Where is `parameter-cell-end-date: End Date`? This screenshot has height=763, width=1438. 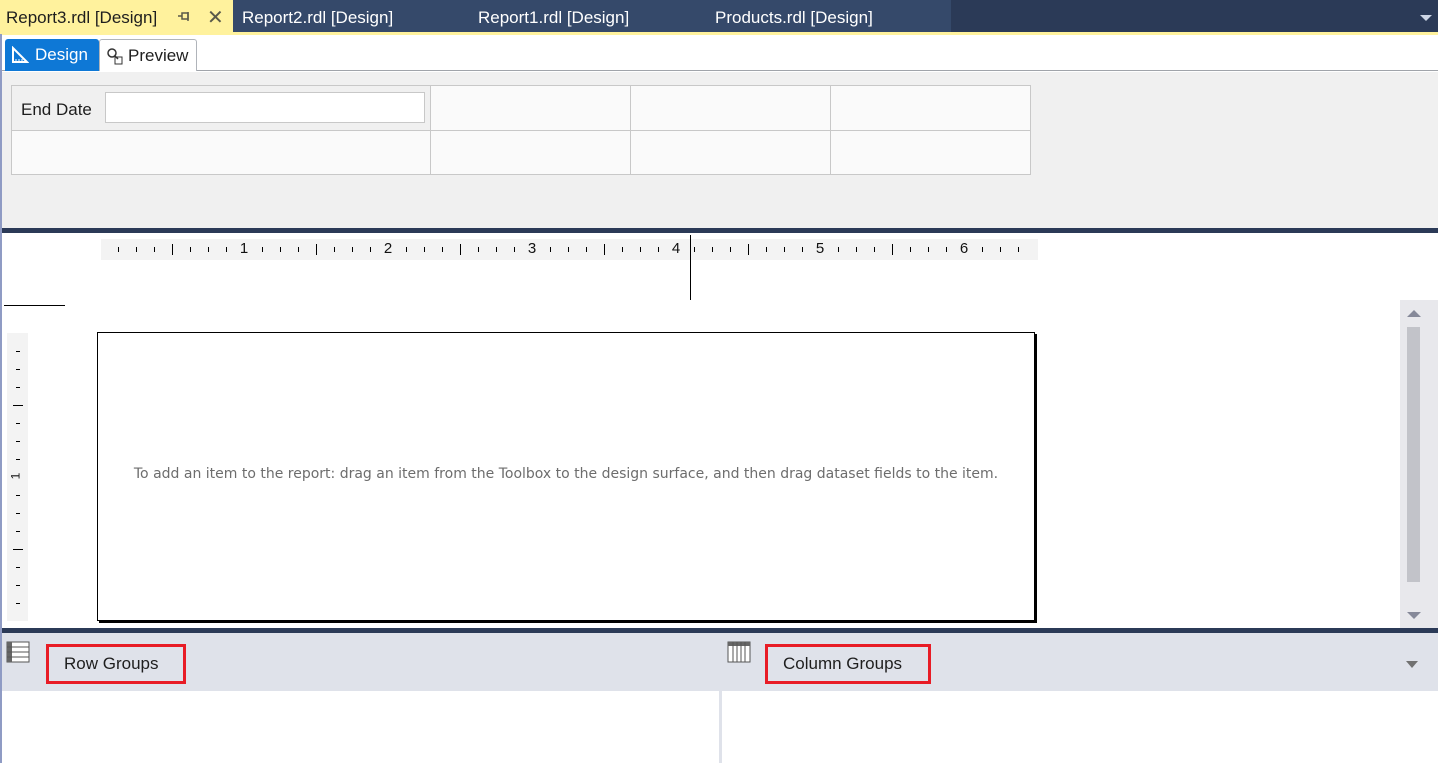
parameter-cell-end-date: End Date is located at coordinates (221, 108).